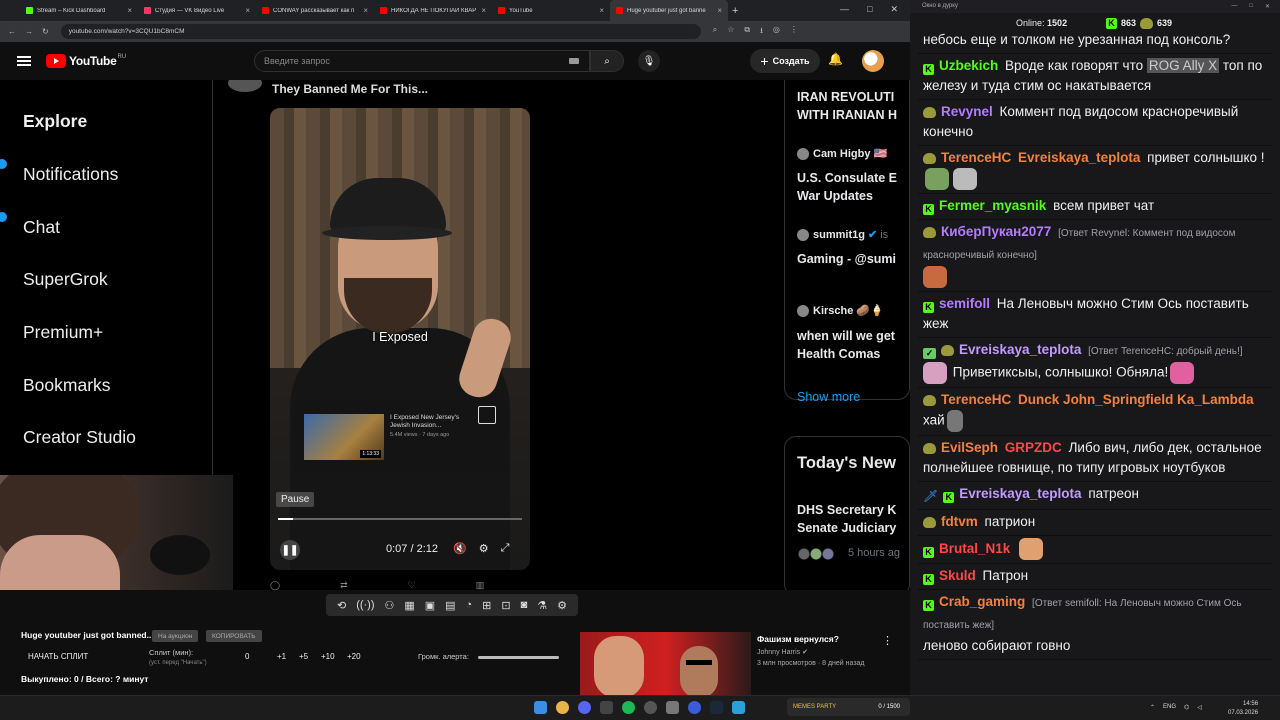 The height and width of the screenshot is (720, 1280). What do you see at coordinates (1152, 707) in the screenshot?
I see `chevron-up-icon: ⌃` at bounding box center [1152, 707].